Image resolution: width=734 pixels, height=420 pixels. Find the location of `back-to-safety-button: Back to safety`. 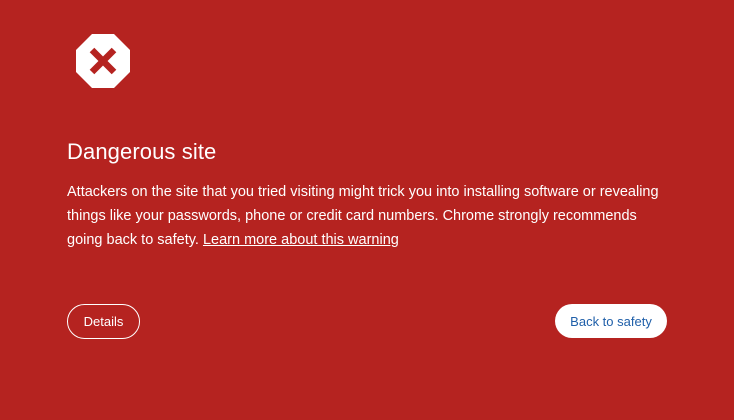

back-to-safety-button: Back to safety is located at coordinates (611, 321).